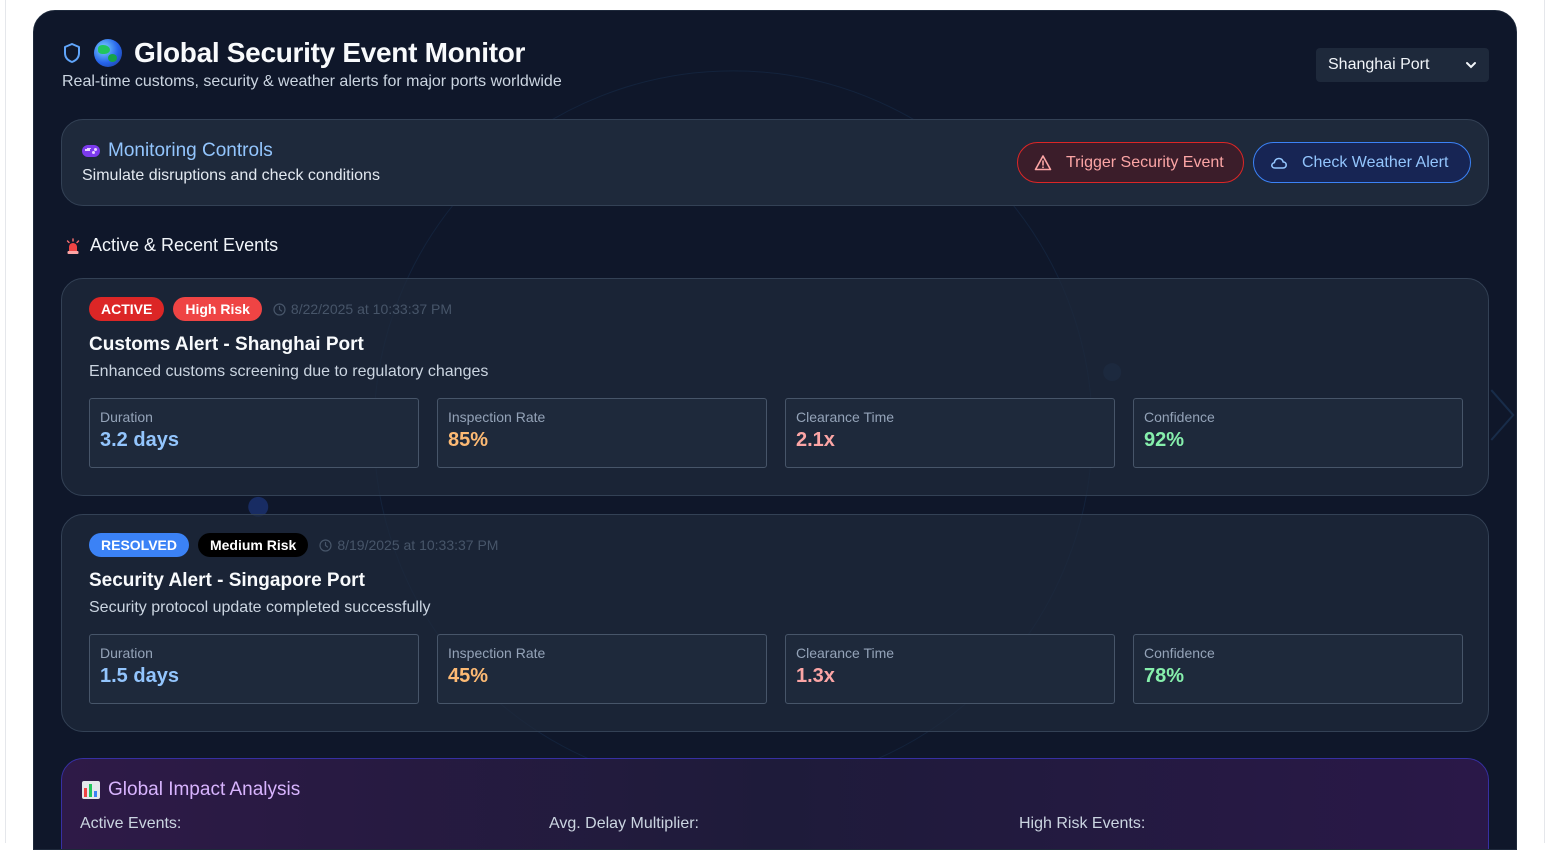  I want to click on high-risk-events-label: High Risk Events:, so click(1082, 823).